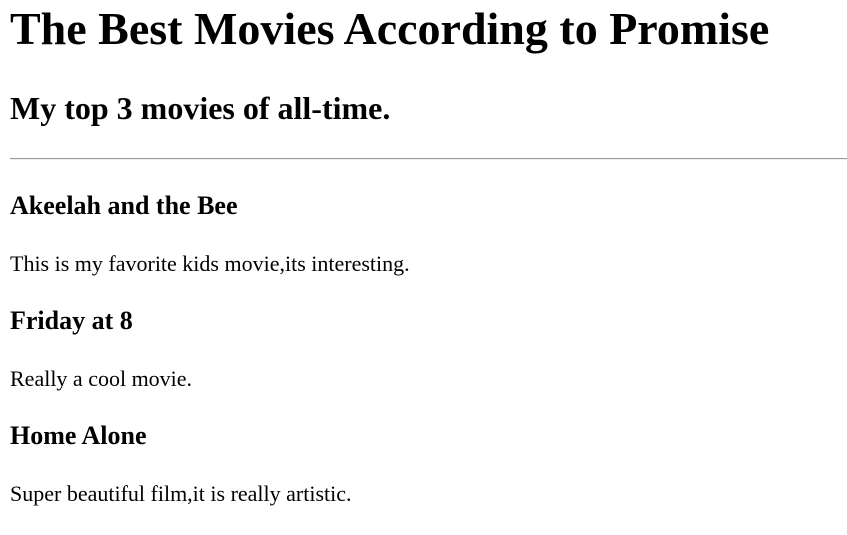  What do you see at coordinates (71, 320) in the screenshot?
I see `movie-title-friday: Friday at 8` at bounding box center [71, 320].